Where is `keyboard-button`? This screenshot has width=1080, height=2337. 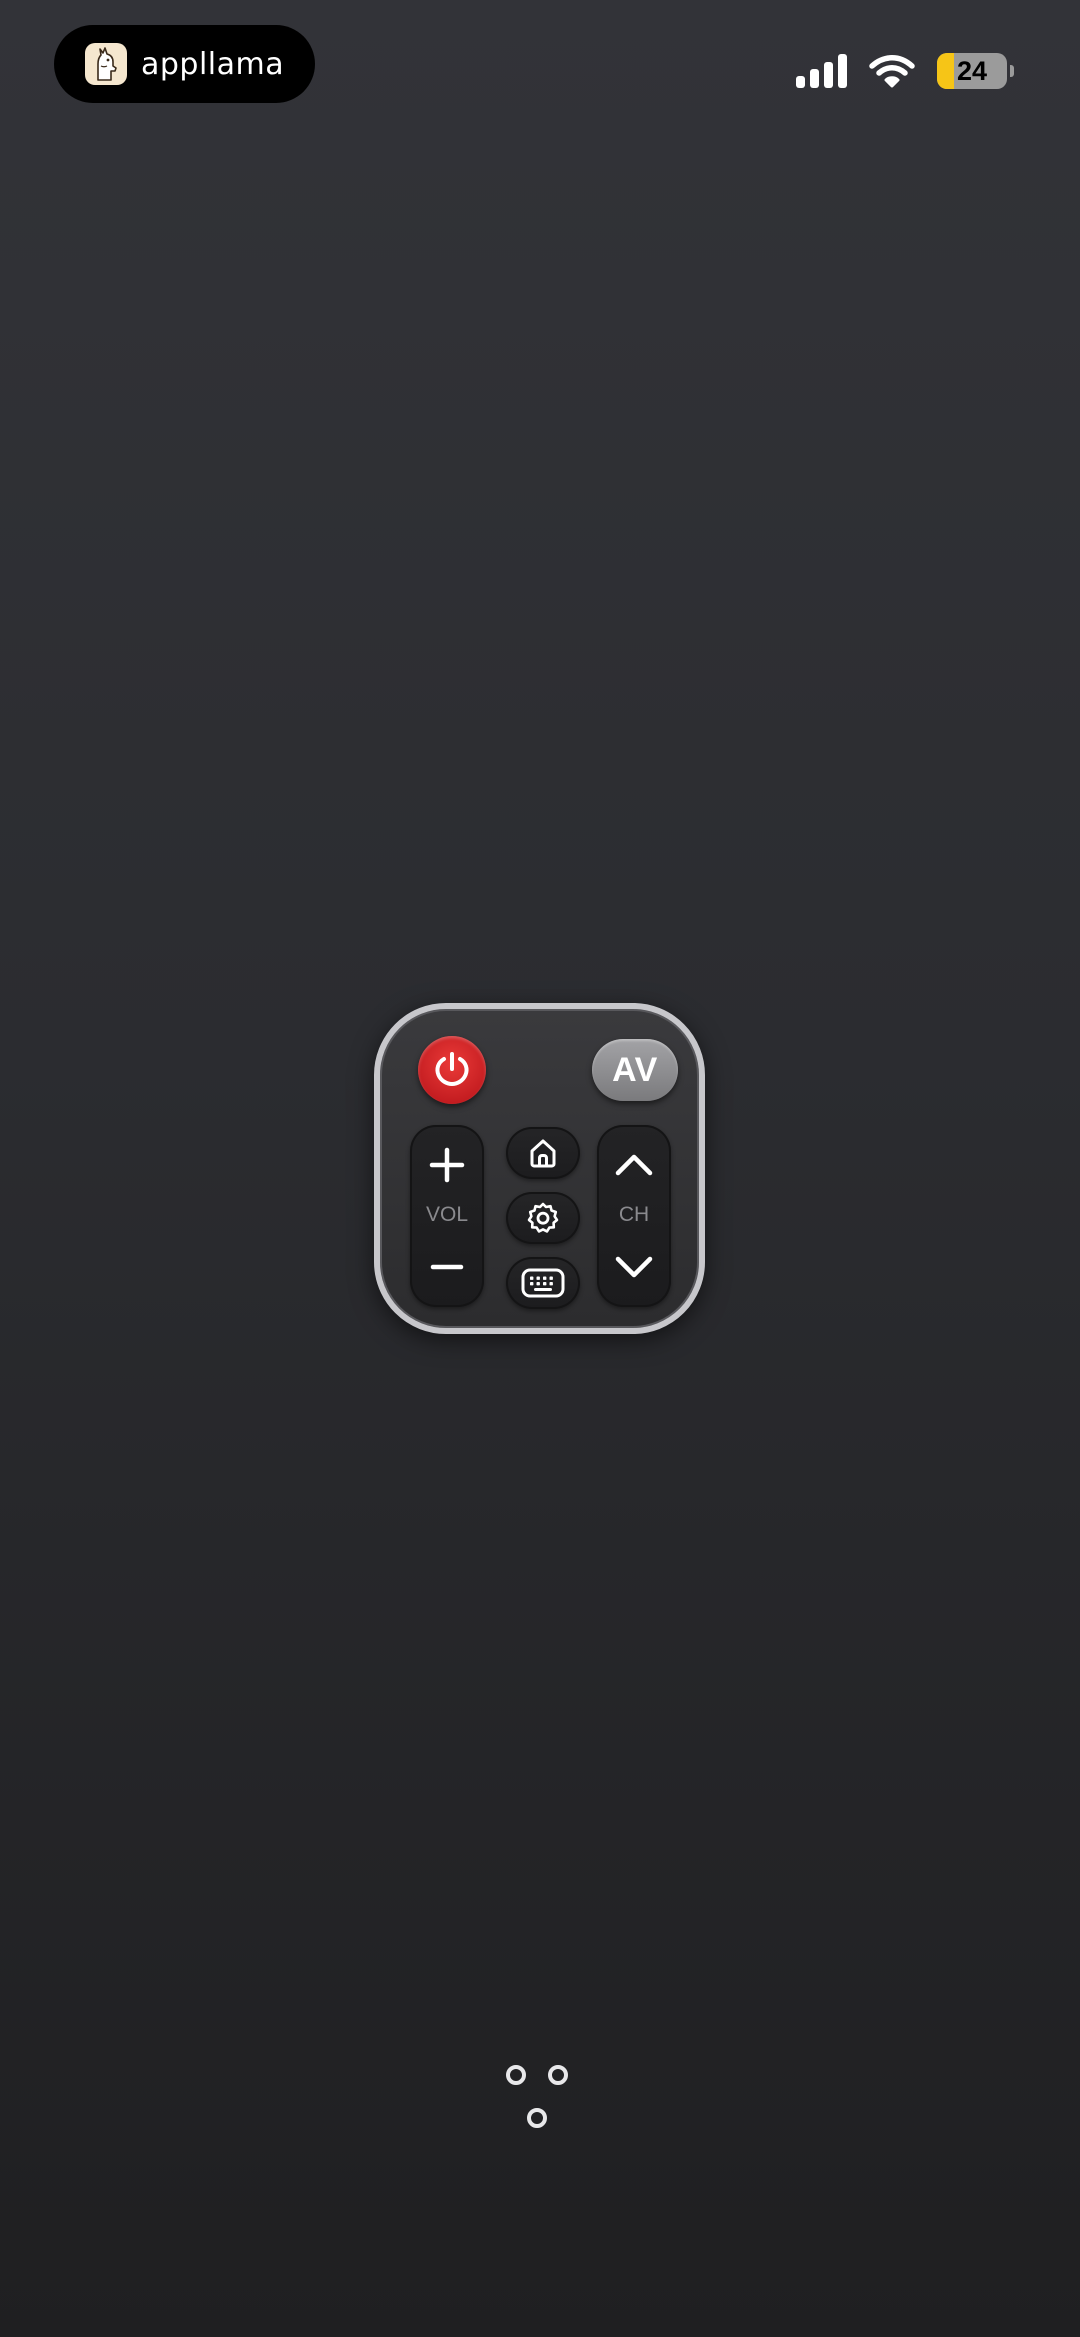 keyboard-button is located at coordinates (543, 1283).